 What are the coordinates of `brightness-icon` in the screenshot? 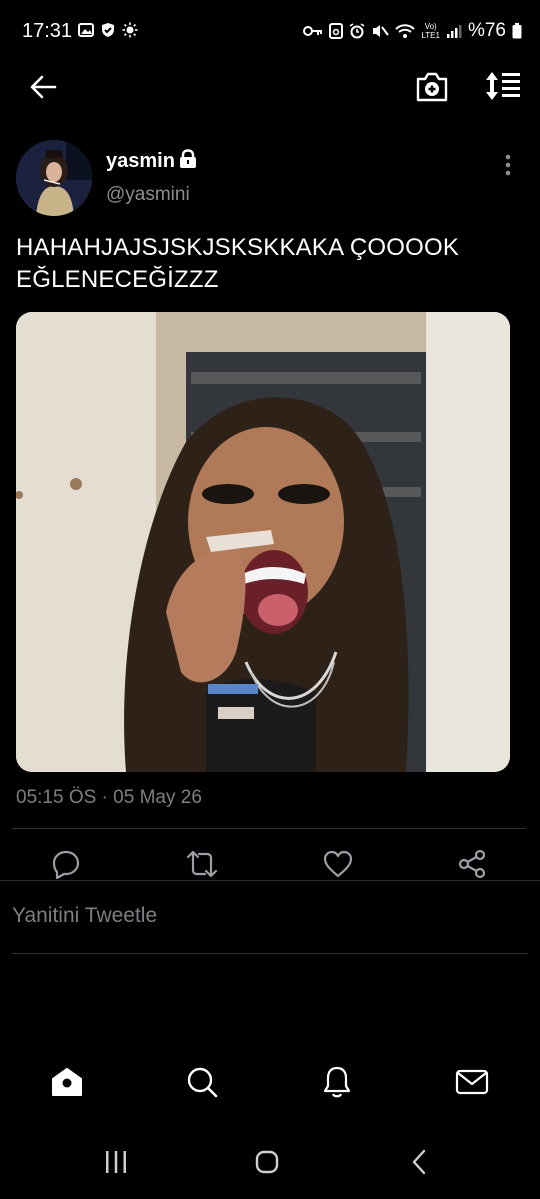 It's located at (130, 30).